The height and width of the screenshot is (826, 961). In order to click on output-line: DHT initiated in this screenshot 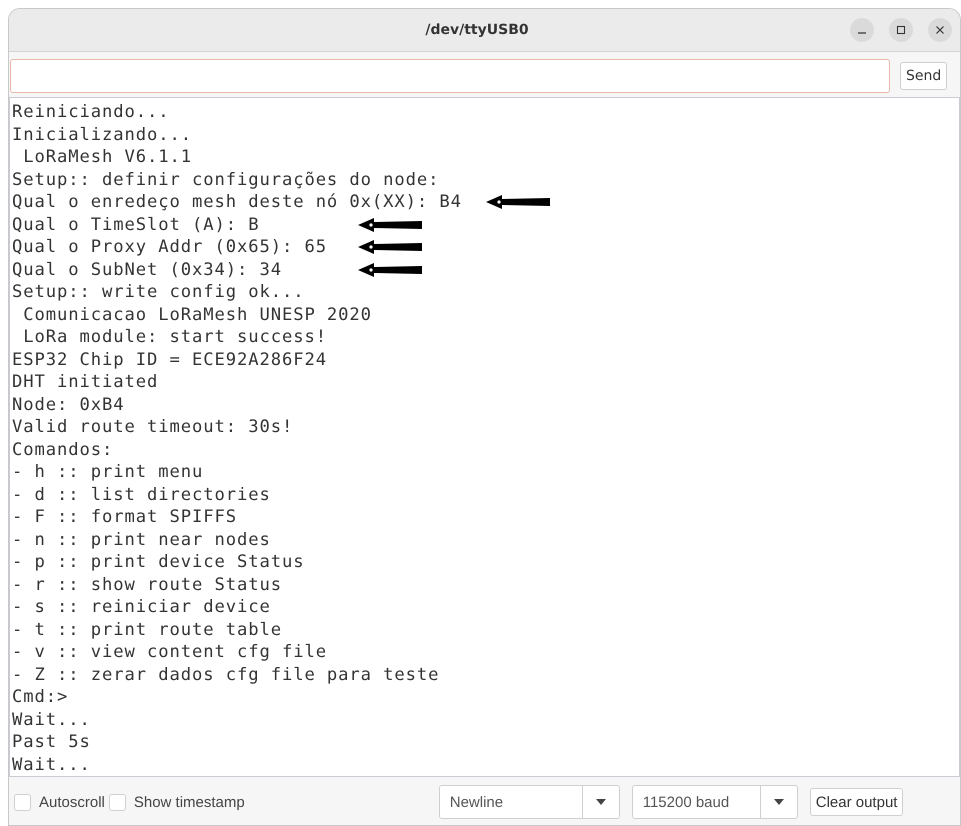, I will do `click(85, 382)`.